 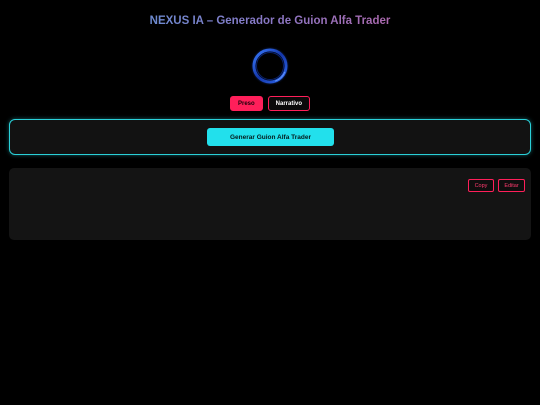 What do you see at coordinates (511, 185) in the screenshot?
I see `edit-button: Editar` at bounding box center [511, 185].